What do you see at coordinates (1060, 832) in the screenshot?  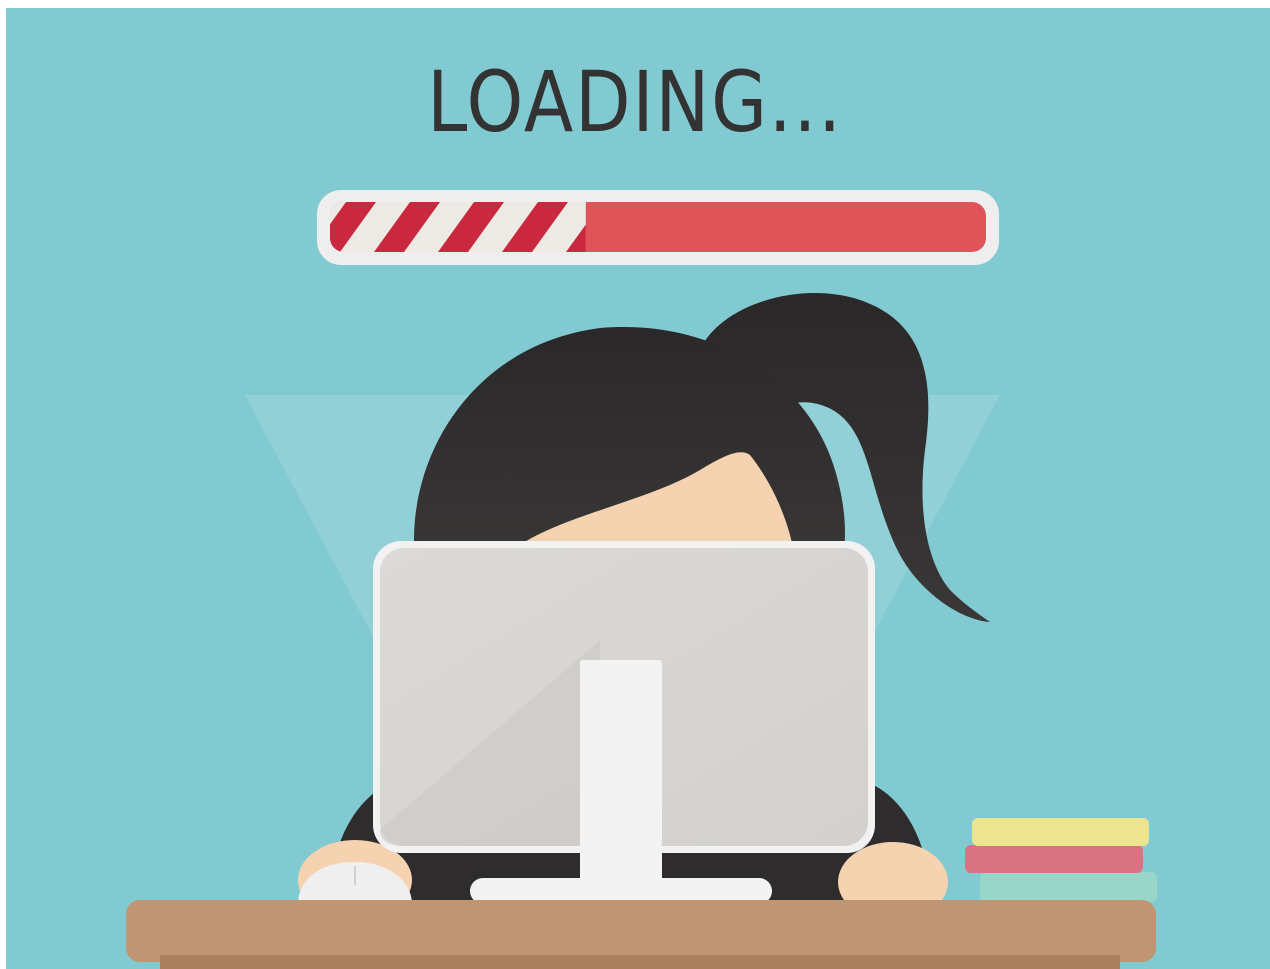 I see `book-yellow` at bounding box center [1060, 832].